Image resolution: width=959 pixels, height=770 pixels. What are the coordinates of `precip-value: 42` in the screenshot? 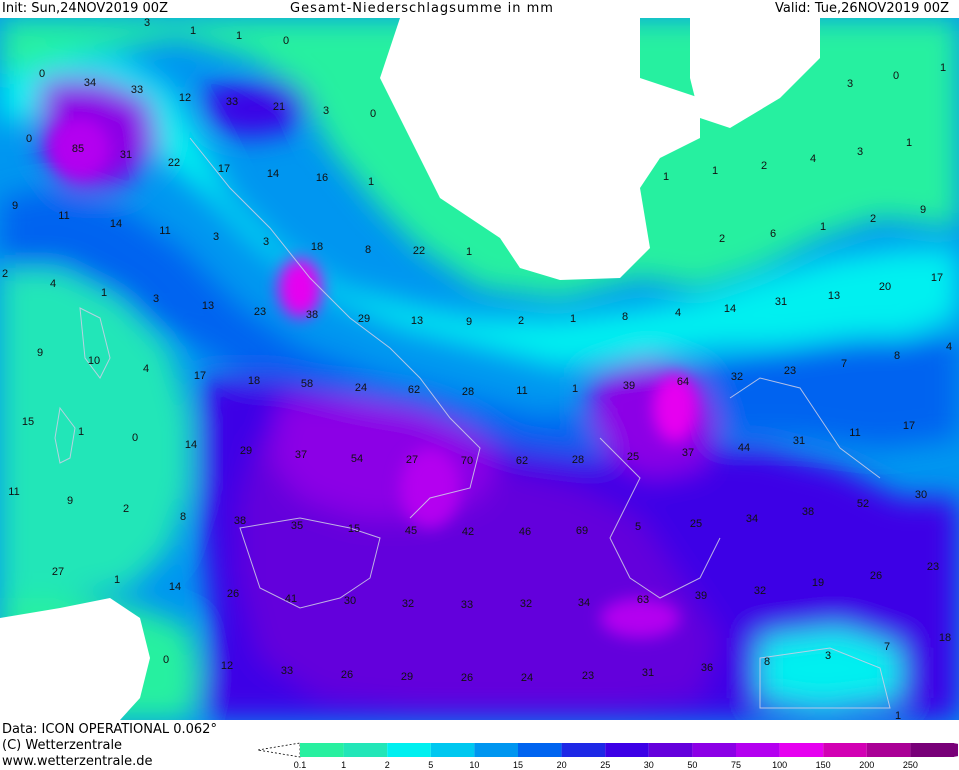 It's located at (468, 532).